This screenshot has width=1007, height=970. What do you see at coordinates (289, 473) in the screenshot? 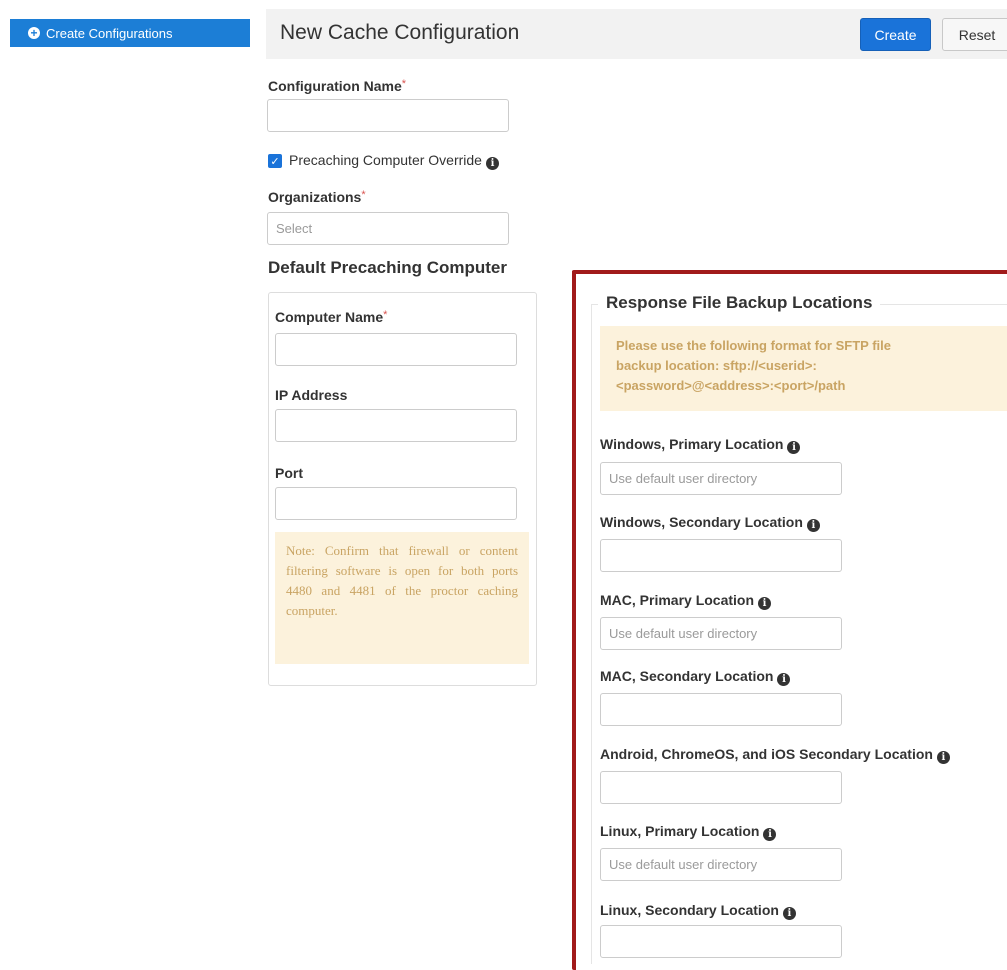
I see `port-label: Port` at bounding box center [289, 473].